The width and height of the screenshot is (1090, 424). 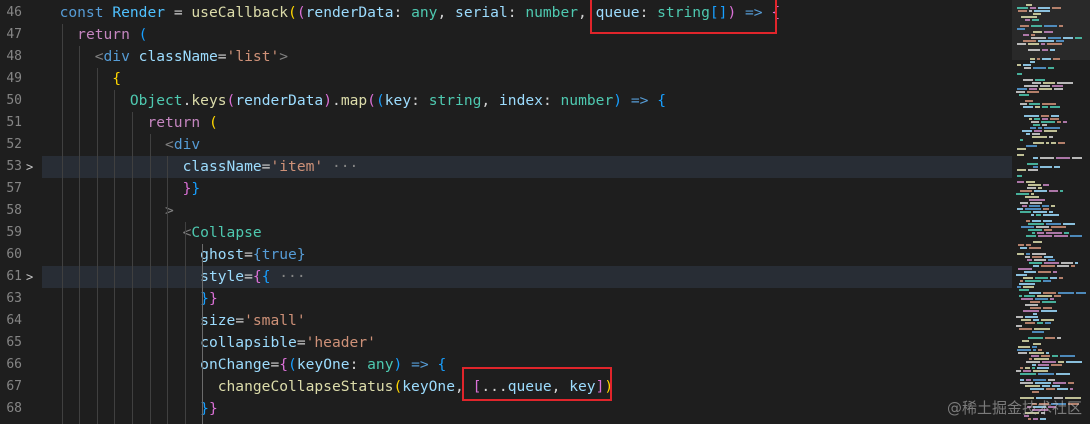 What do you see at coordinates (1014, 408) in the screenshot?
I see `watermark: @稀土掘金技术社区` at bounding box center [1014, 408].